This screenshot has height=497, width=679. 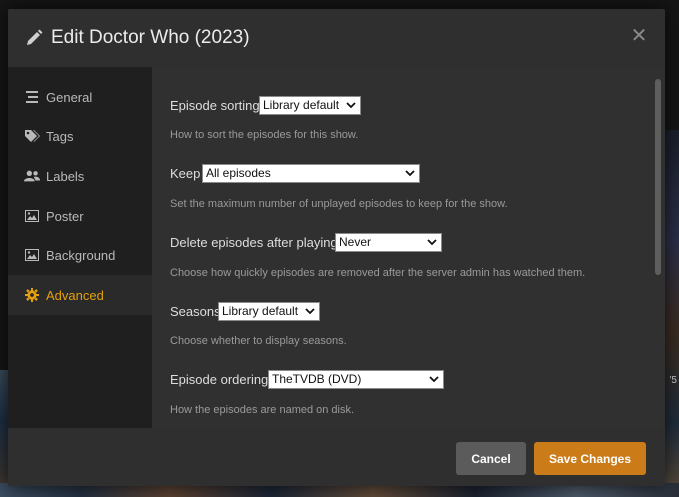 What do you see at coordinates (60, 136) in the screenshot?
I see `sidebar-item-label: Tags` at bounding box center [60, 136].